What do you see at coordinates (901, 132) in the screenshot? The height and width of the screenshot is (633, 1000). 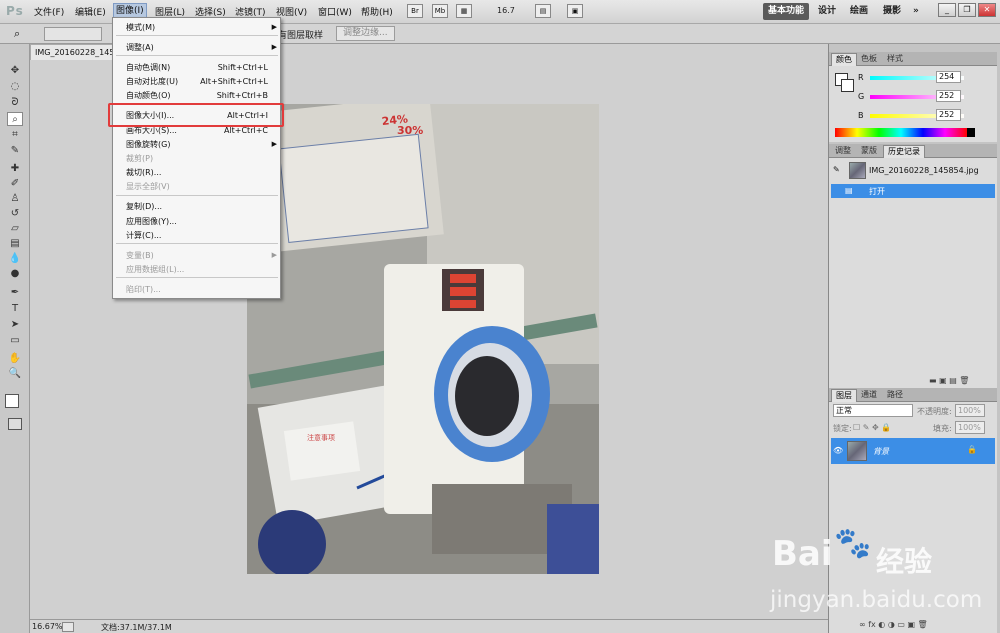 I see `color-ramp` at bounding box center [901, 132].